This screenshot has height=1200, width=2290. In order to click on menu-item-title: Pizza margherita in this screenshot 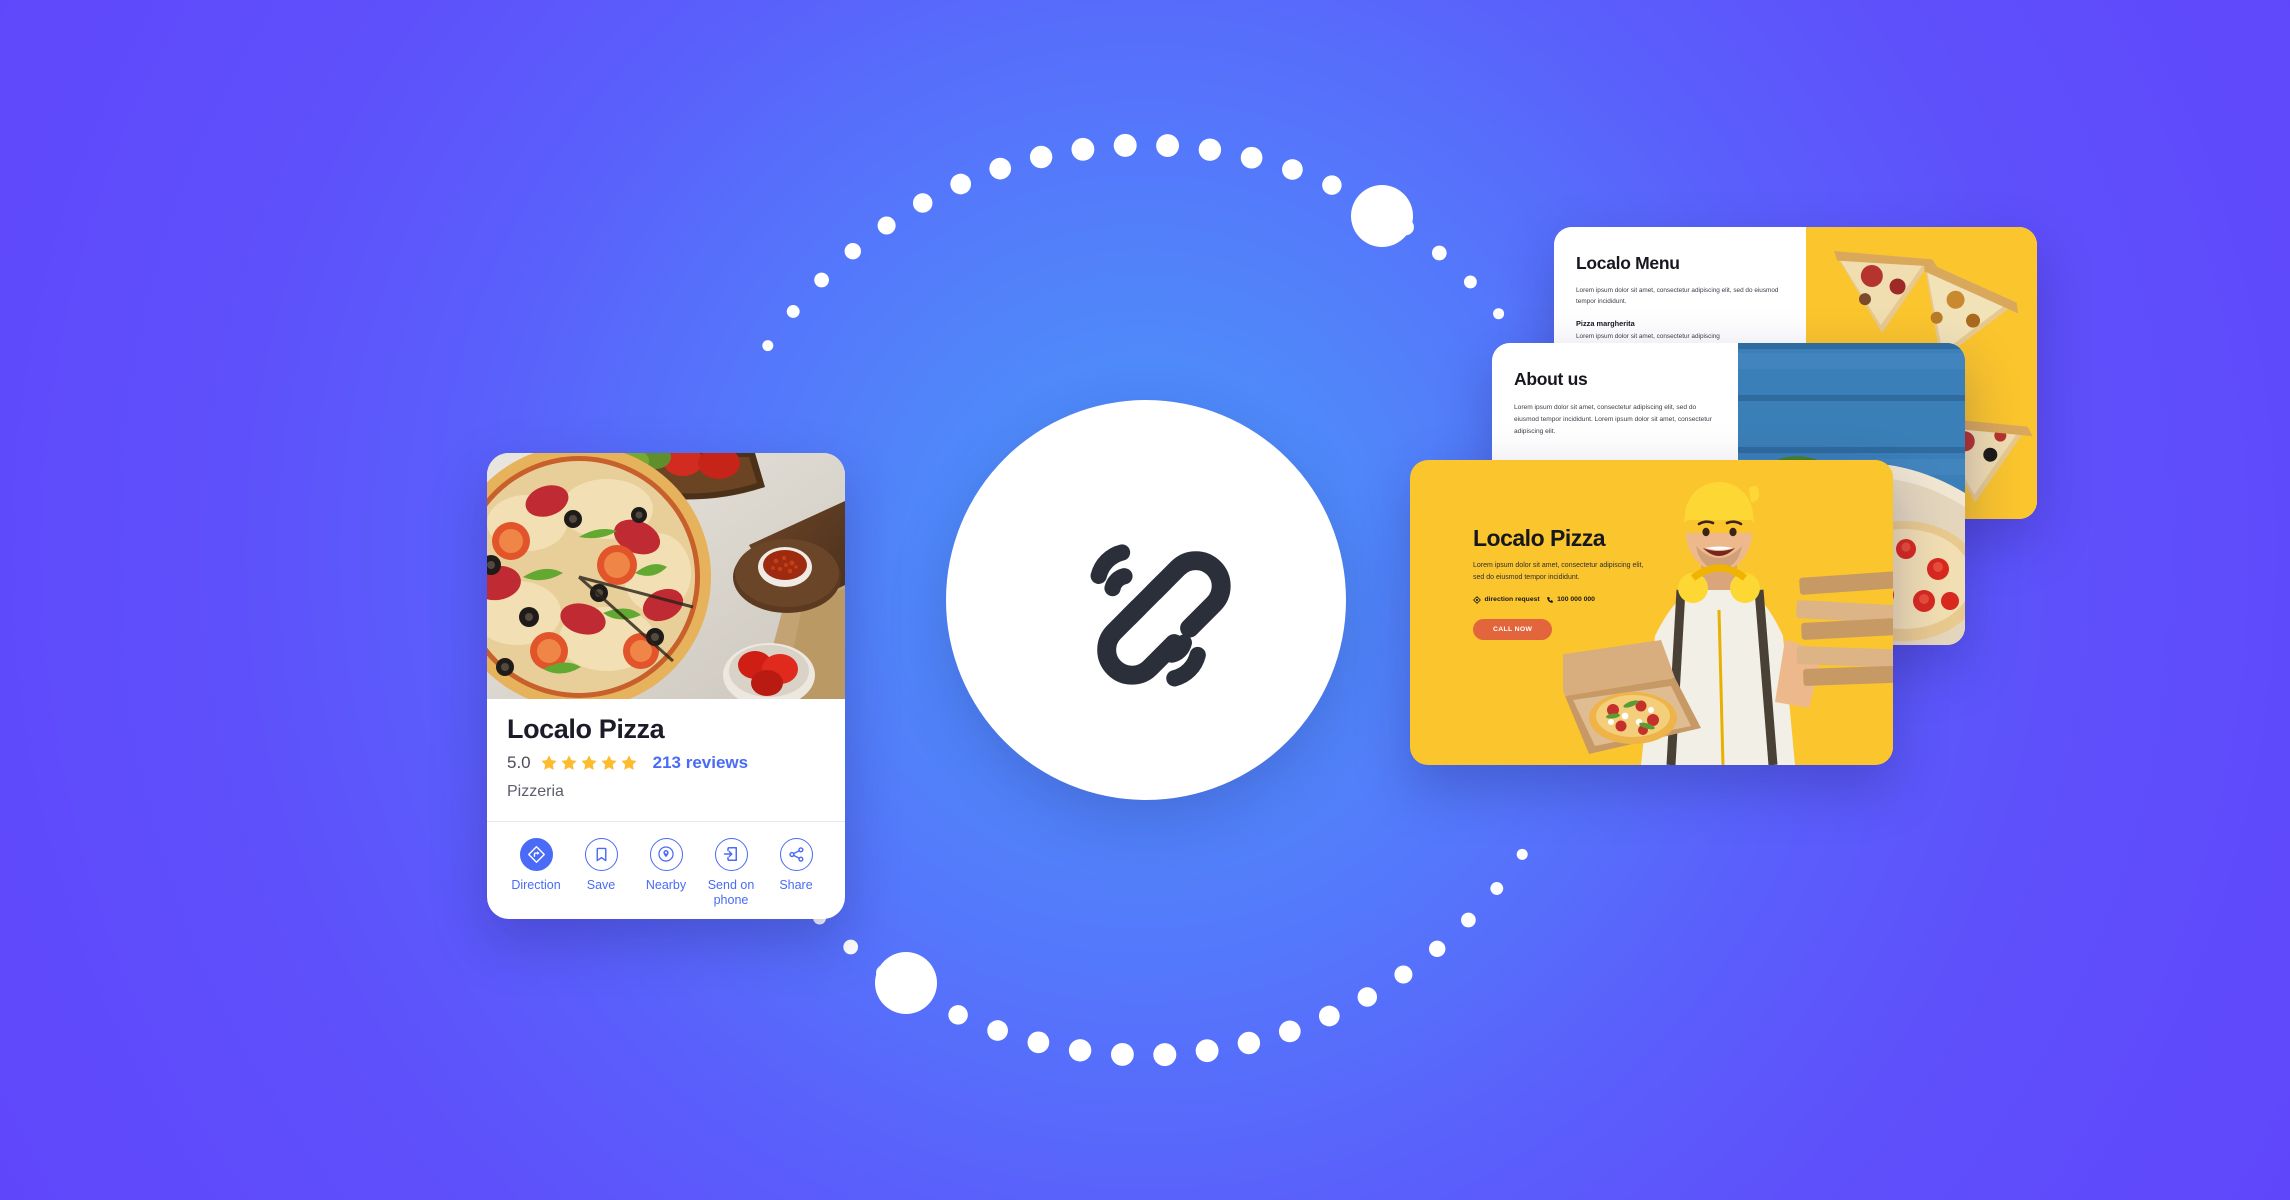, I will do `click(1605, 324)`.